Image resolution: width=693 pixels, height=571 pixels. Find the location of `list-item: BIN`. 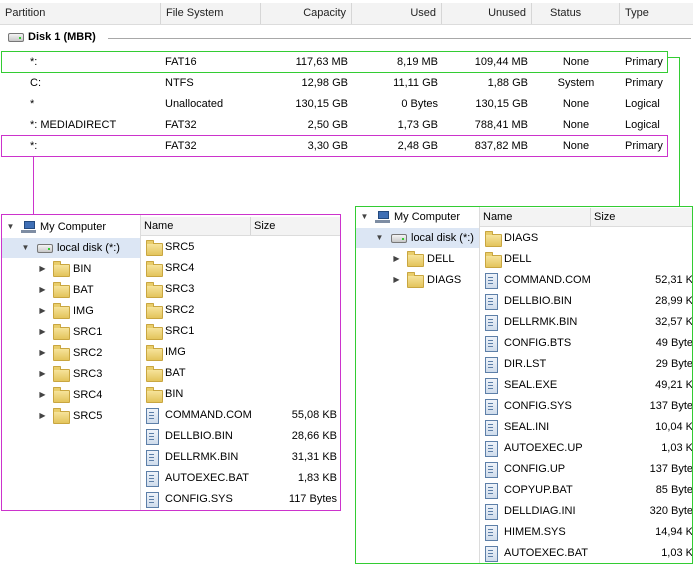

list-item: BIN is located at coordinates (240, 394).